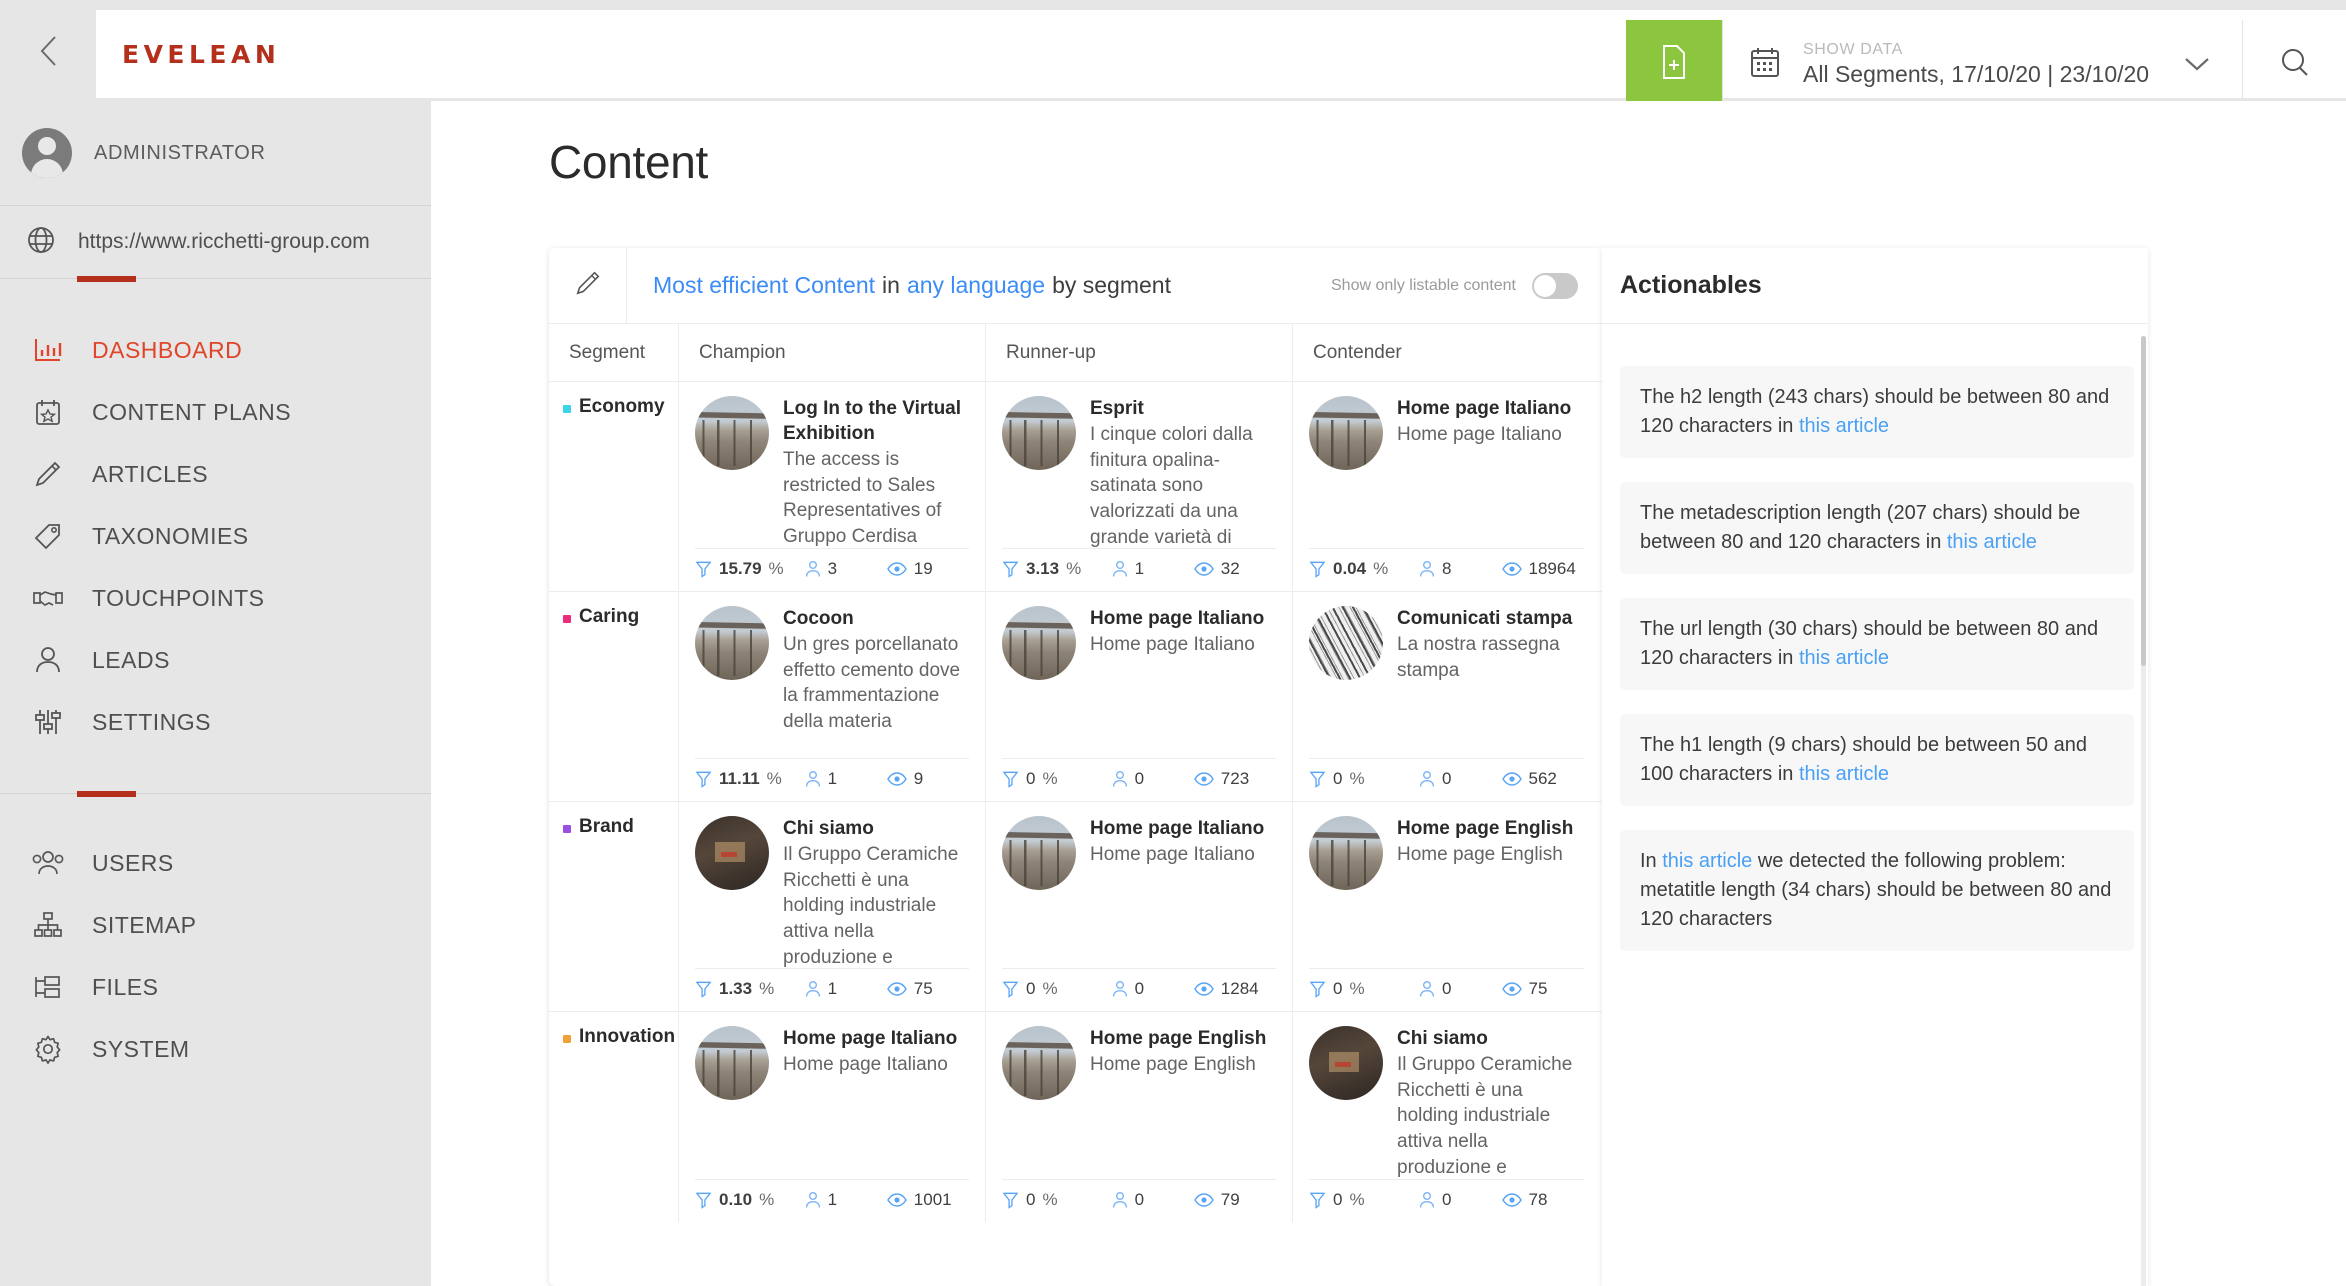 The height and width of the screenshot is (1286, 2346). I want to click on metric-conversion-rate: 0.04%, so click(1364, 569).